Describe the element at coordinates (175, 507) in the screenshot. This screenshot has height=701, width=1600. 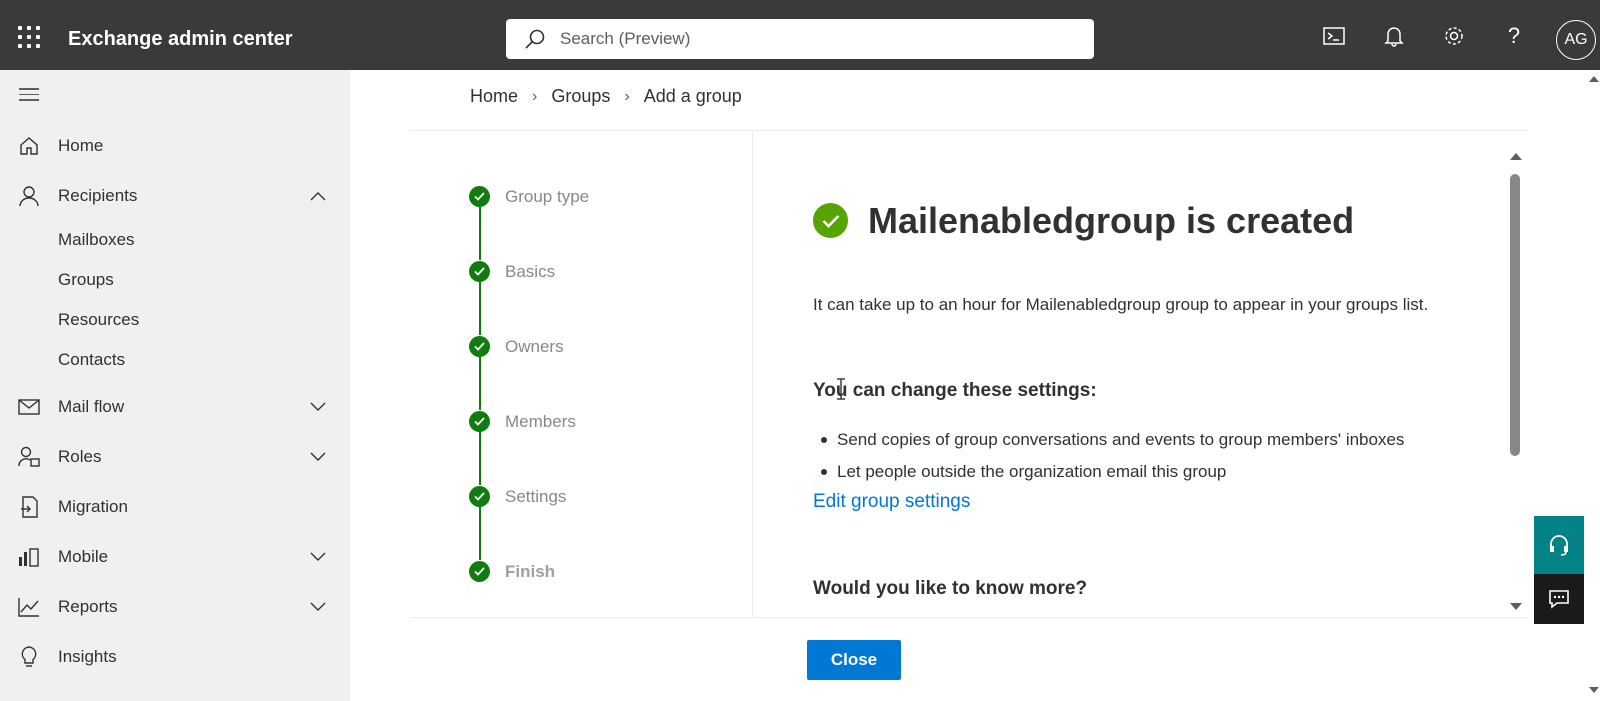
I see `nav-item-migration: Migration` at that location.